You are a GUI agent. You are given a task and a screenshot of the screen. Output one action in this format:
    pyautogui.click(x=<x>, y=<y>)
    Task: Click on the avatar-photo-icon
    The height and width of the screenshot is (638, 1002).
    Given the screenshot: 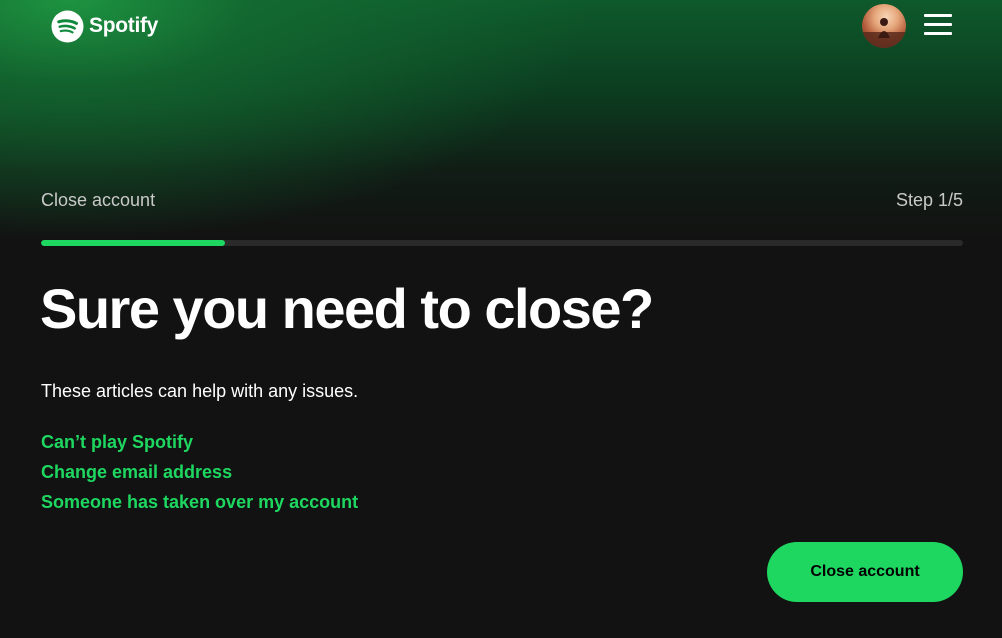 What is the action you would take?
    pyautogui.click(x=884, y=33)
    